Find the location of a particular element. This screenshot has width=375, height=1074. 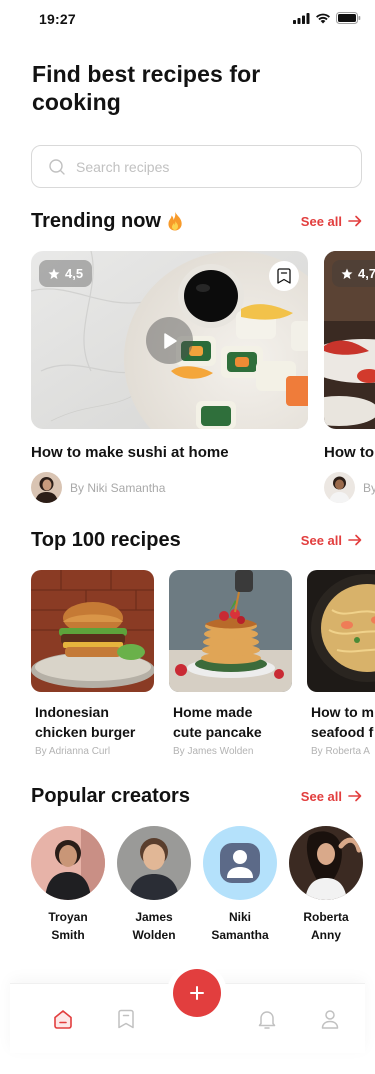

page-title: Find best recipes for cooking is located at coordinates (146, 88).